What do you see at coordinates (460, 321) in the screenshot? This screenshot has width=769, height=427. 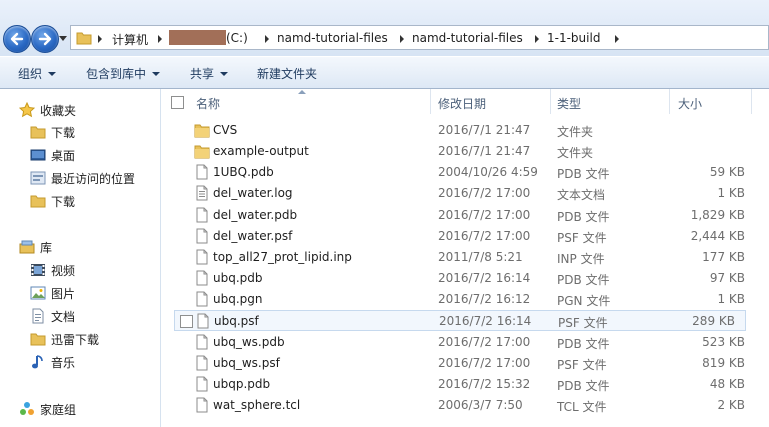 I see `file-row: ubq.psf 2016/7/2 16:14 PSF 文件 289 KB` at bounding box center [460, 321].